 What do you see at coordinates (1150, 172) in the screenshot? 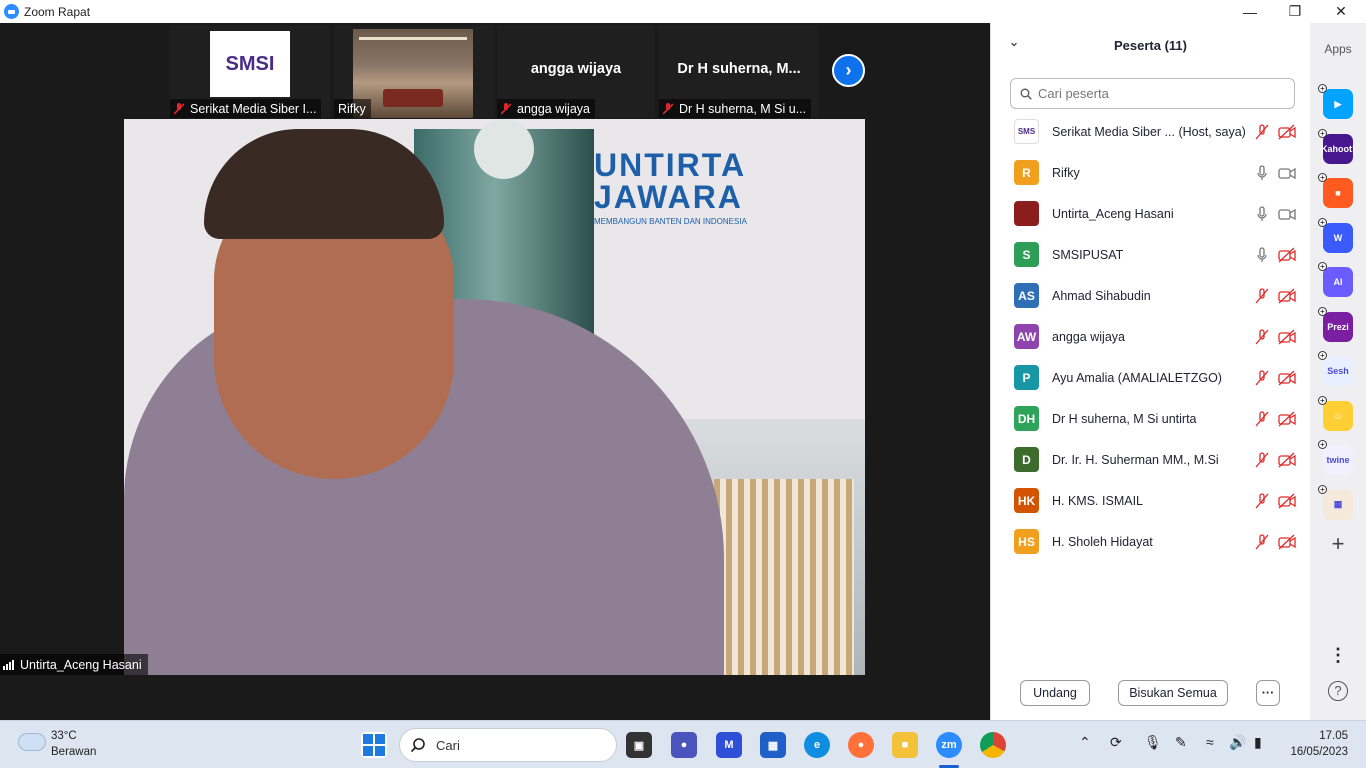
I see `participant-row: R Rifky` at bounding box center [1150, 172].